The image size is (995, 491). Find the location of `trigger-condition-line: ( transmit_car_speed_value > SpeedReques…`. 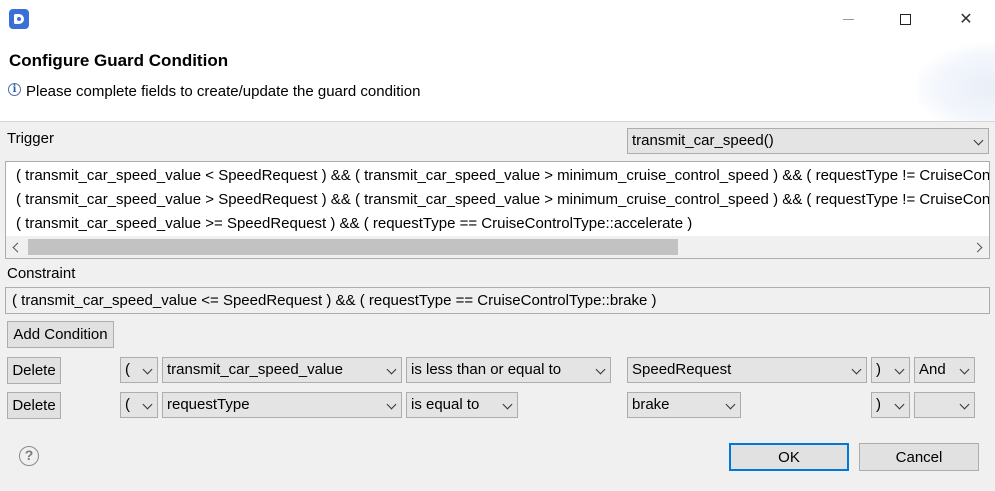

trigger-condition-line: ( transmit_car_speed_value > SpeedReques… is located at coordinates (502, 199).